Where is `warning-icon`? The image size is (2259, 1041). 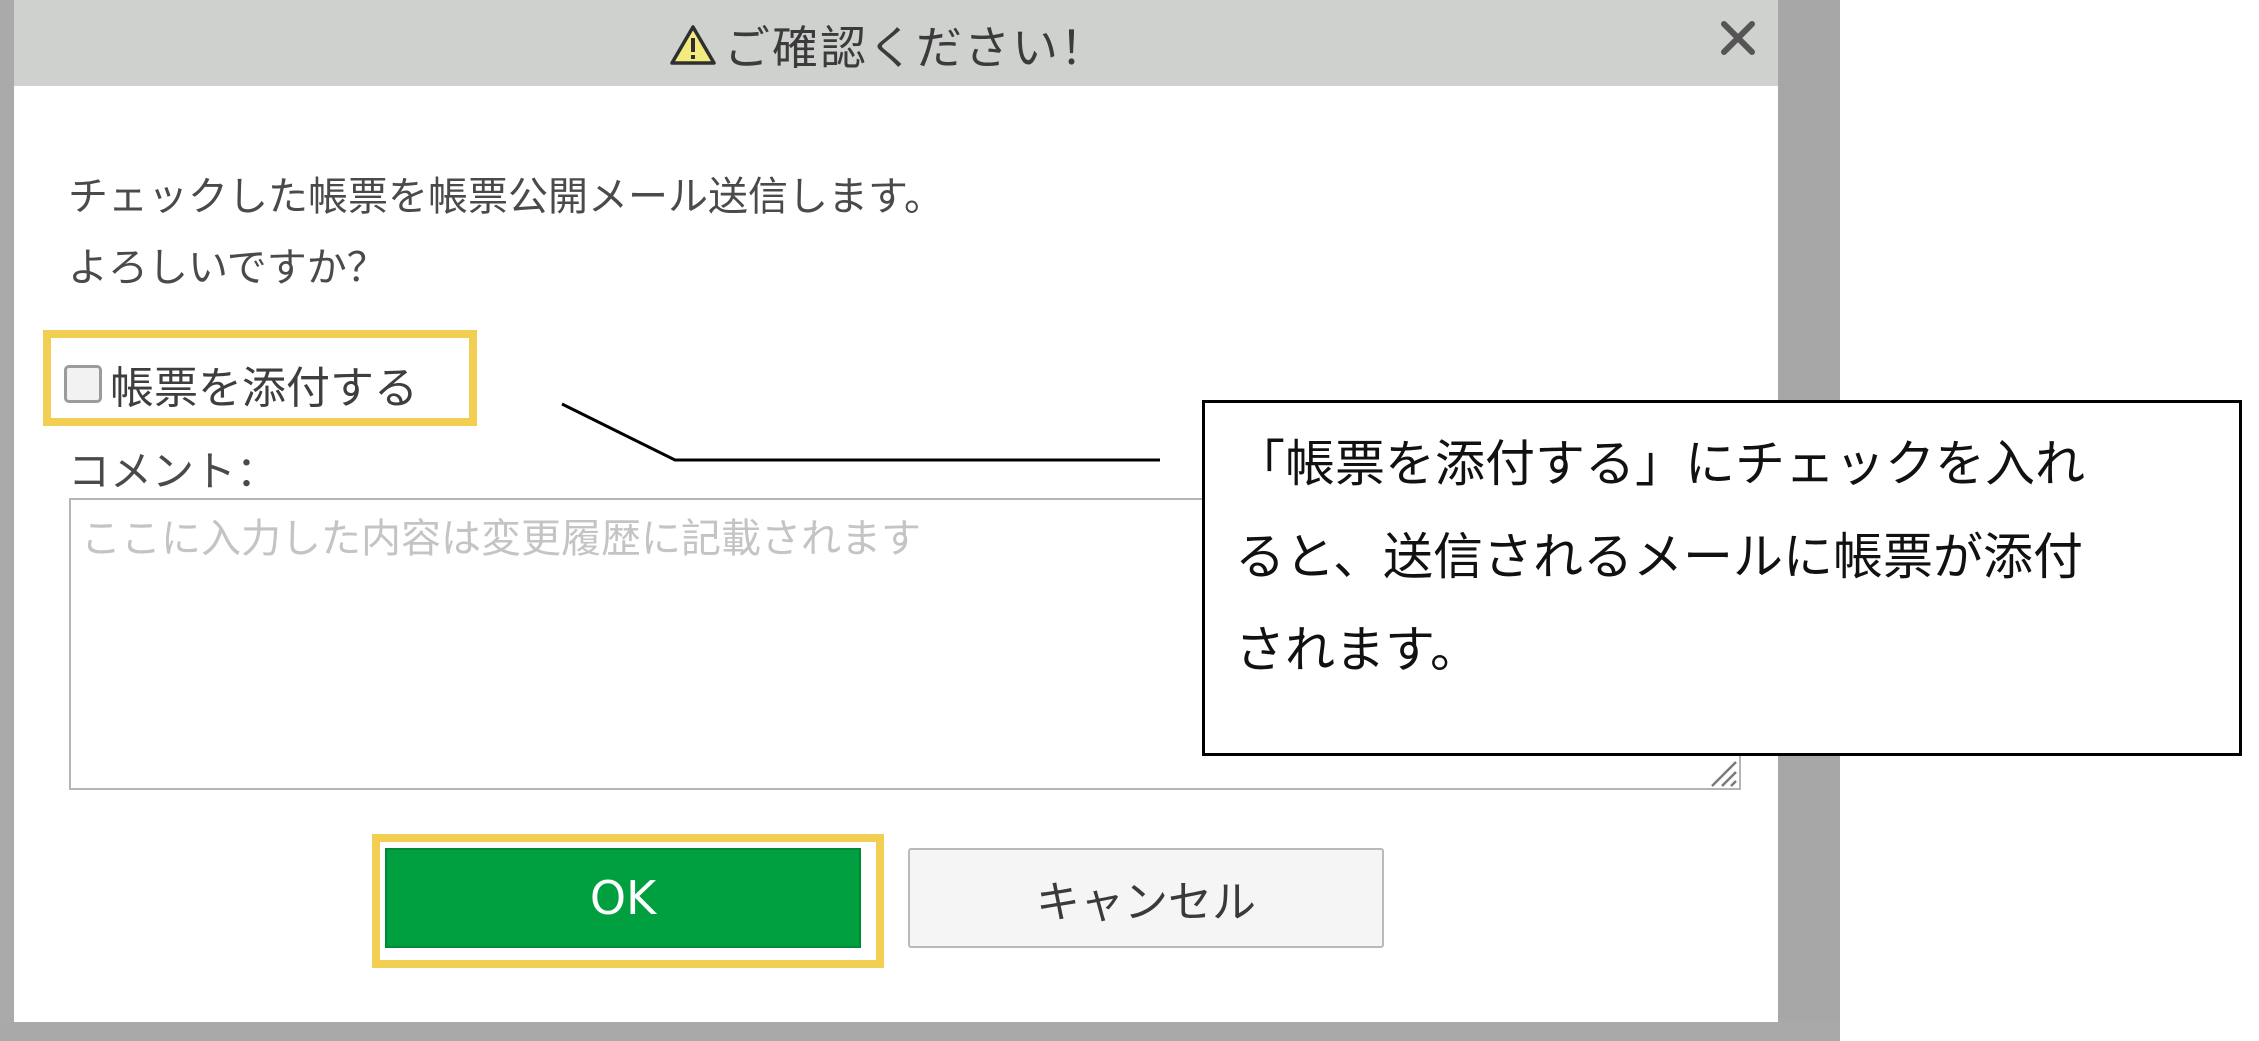
warning-icon is located at coordinates (693, 45).